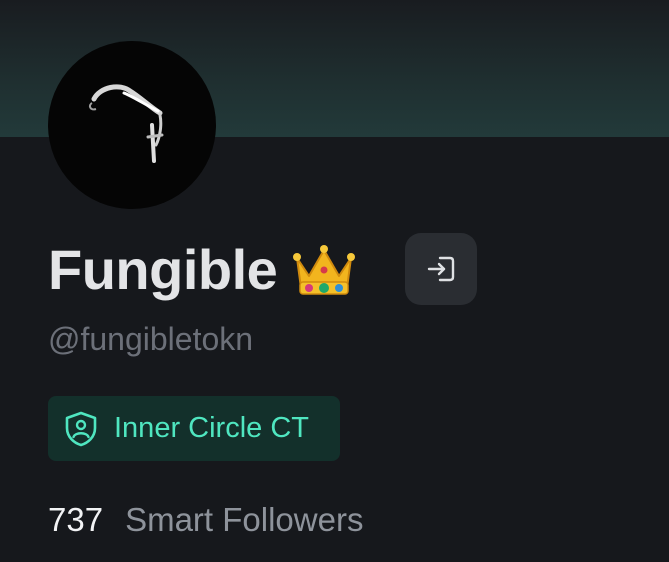  I want to click on inner-circle-badge: Inner Circle CT, so click(194, 428).